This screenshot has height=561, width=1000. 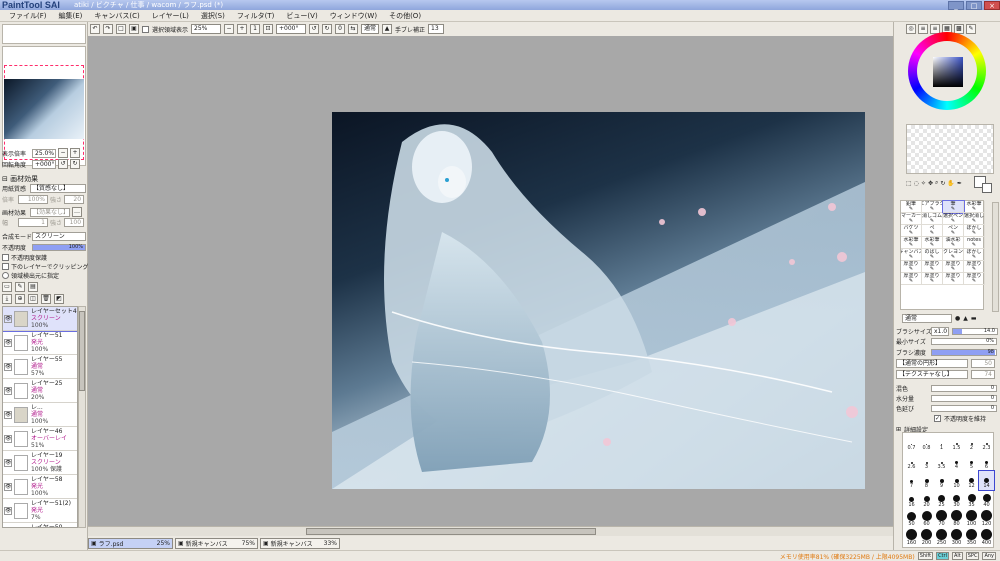 I want to click on layer-row: 👁 レイヤー25 通常 20%, so click(x=40, y=391).